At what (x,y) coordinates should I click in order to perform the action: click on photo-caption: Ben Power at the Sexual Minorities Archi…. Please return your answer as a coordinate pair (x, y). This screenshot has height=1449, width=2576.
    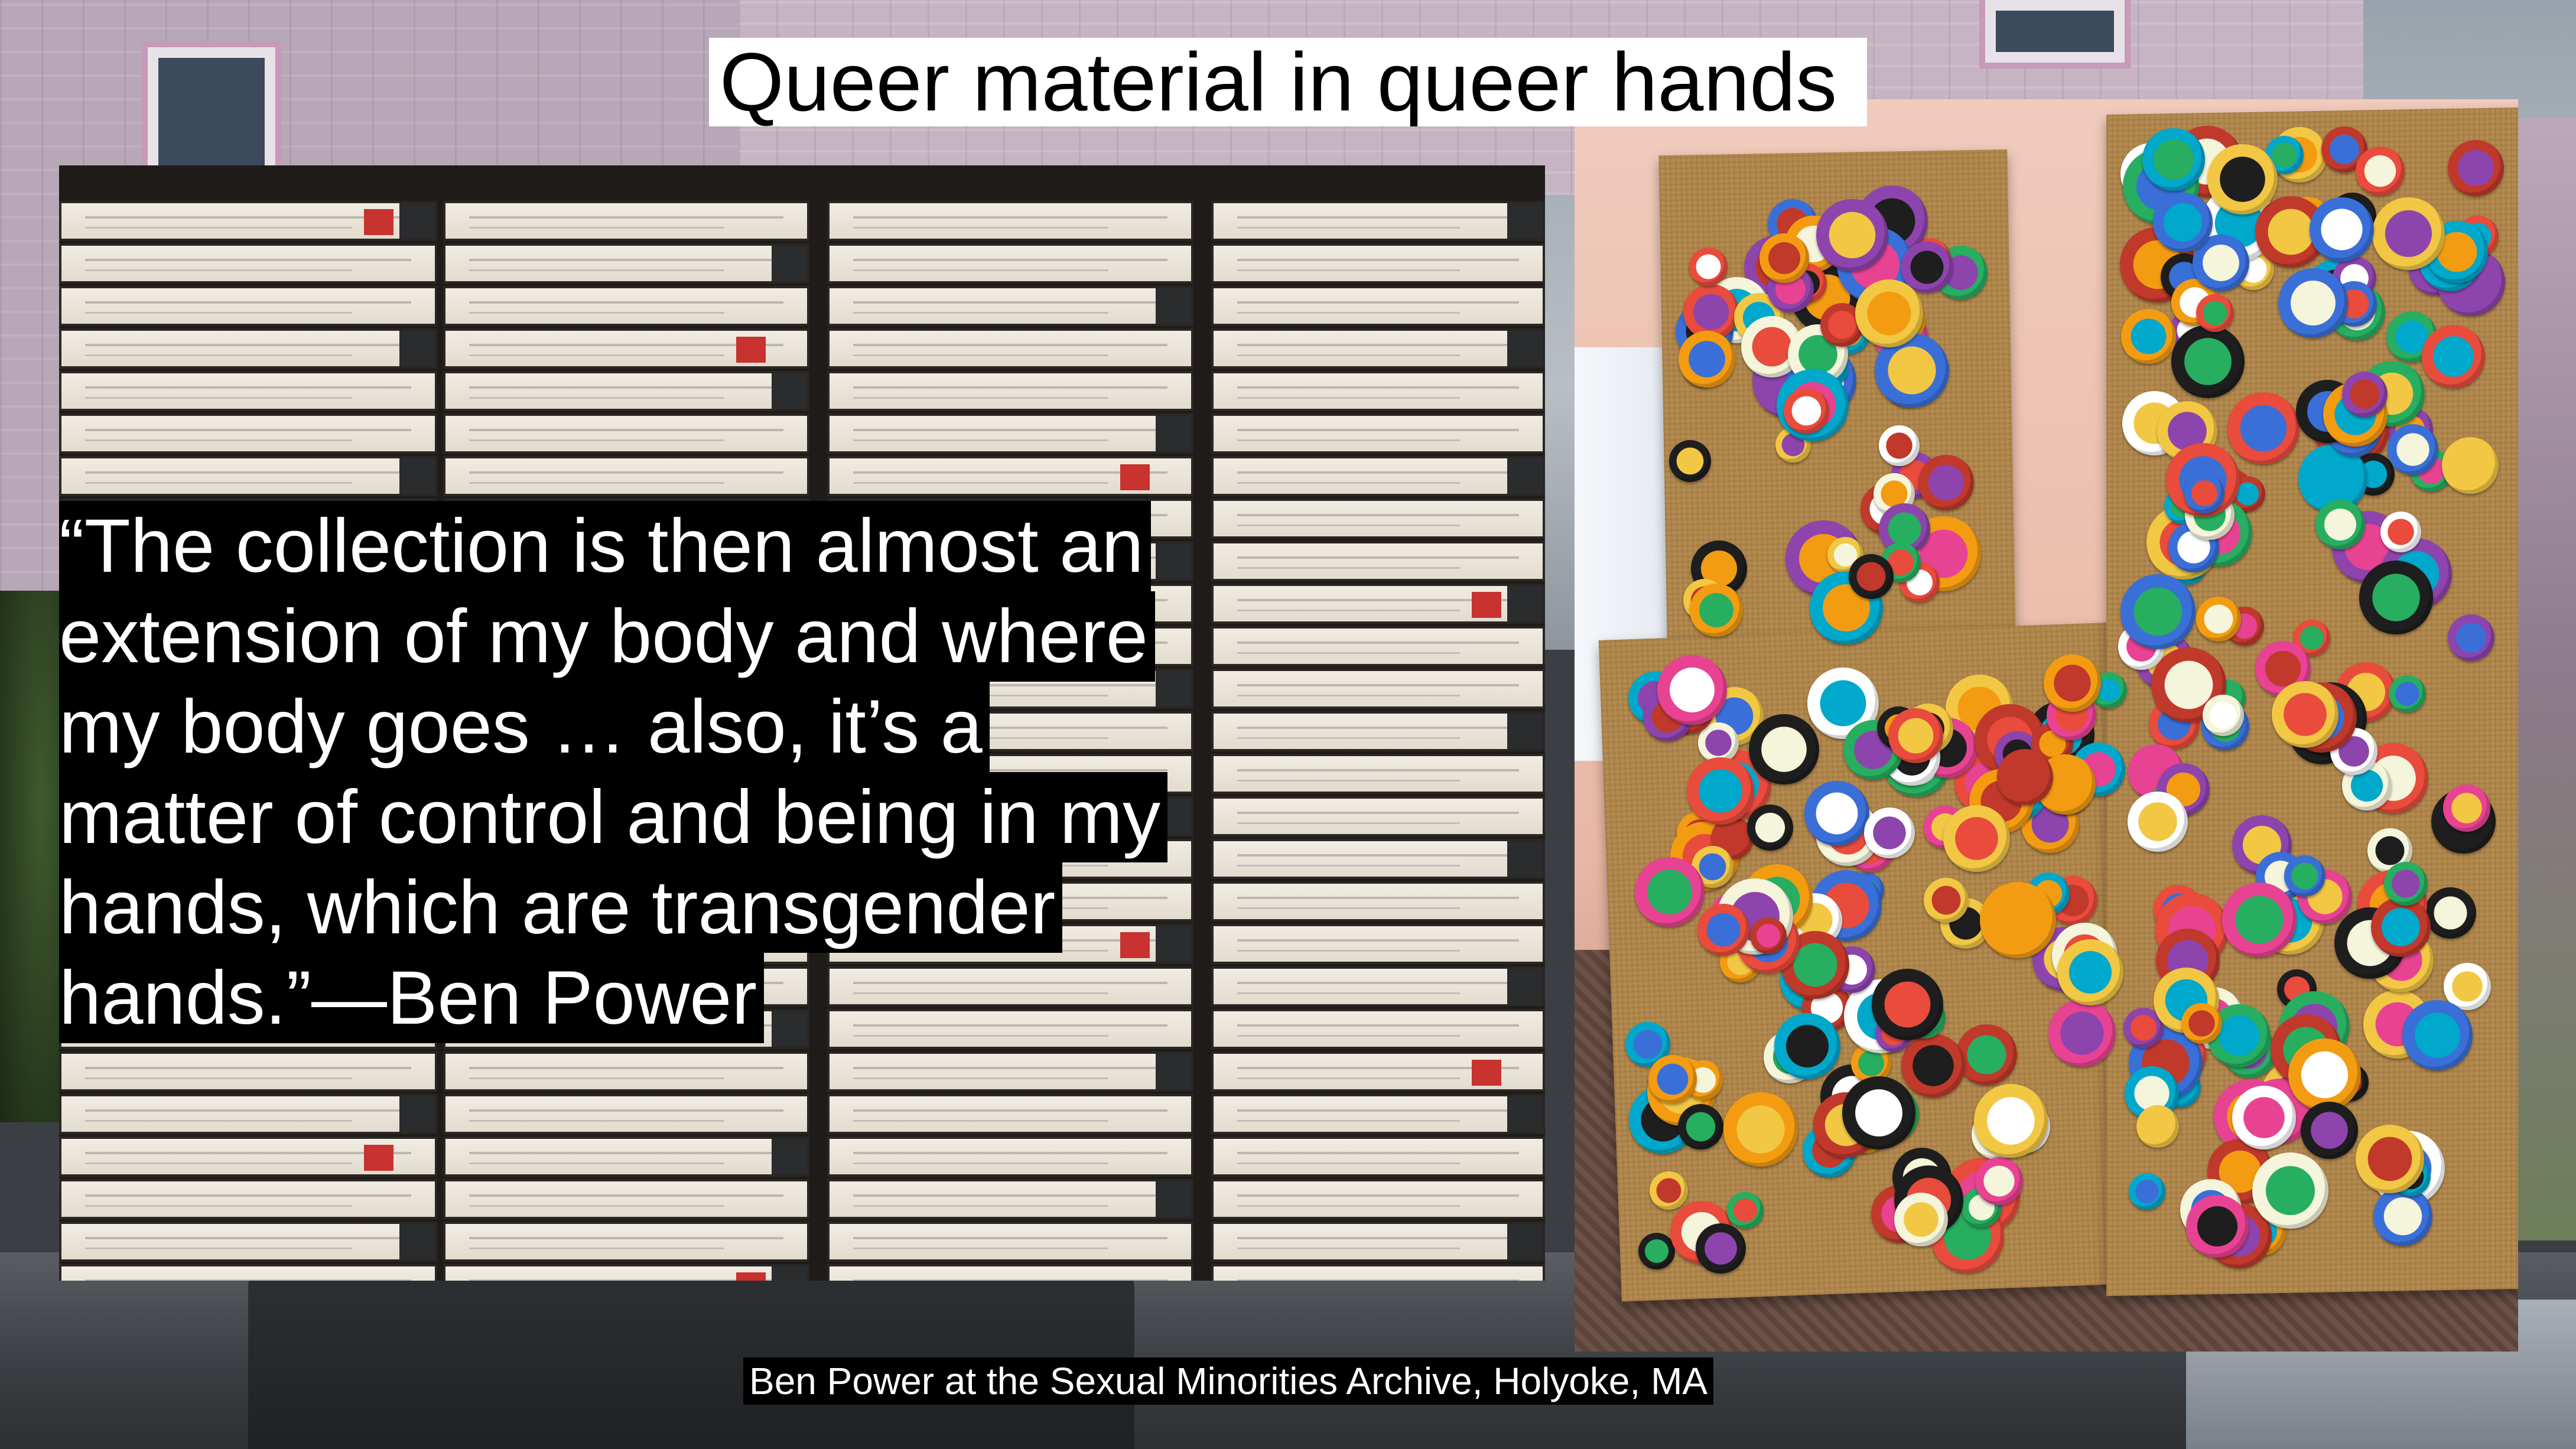
    Looking at the image, I should click on (1228, 1381).